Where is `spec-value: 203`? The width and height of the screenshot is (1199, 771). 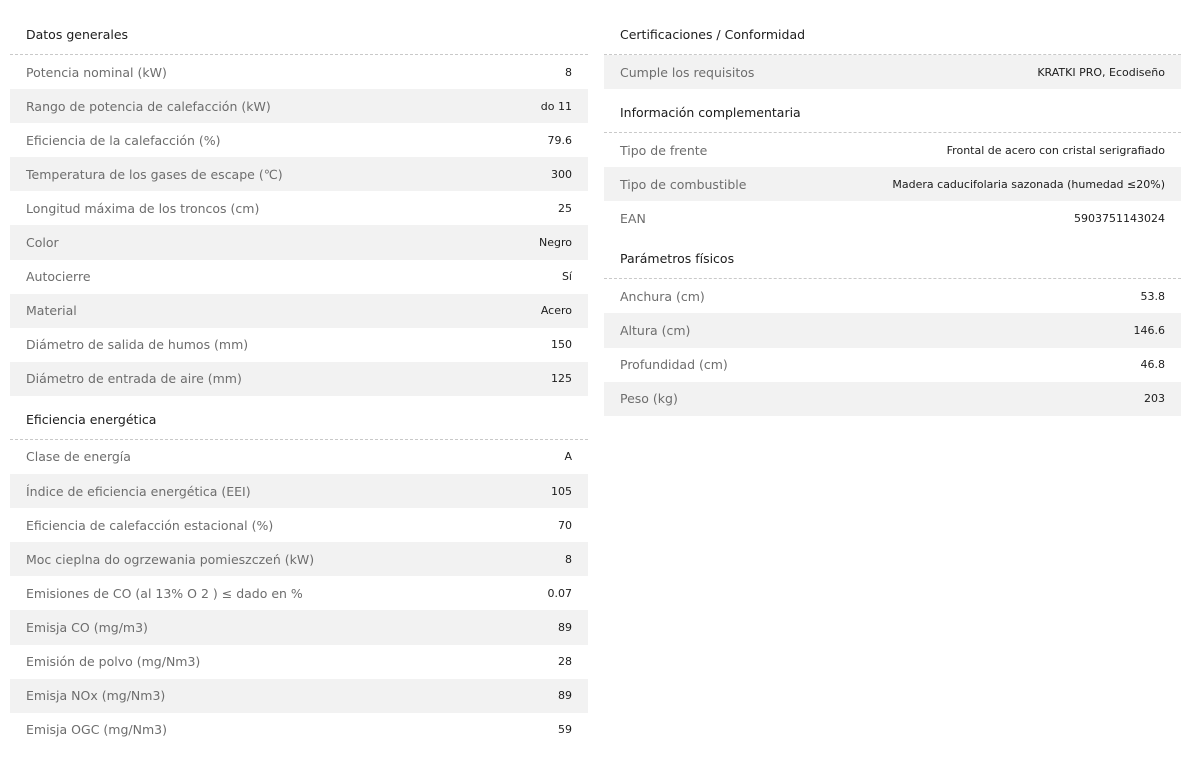 spec-value: 203 is located at coordinates (1154, 399).